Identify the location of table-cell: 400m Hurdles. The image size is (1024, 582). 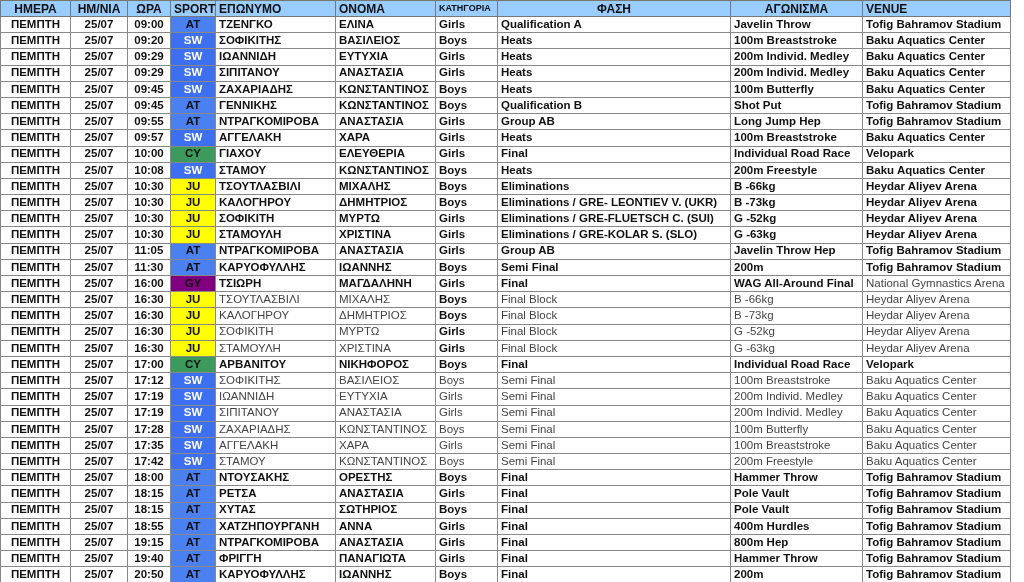
(796, 526).